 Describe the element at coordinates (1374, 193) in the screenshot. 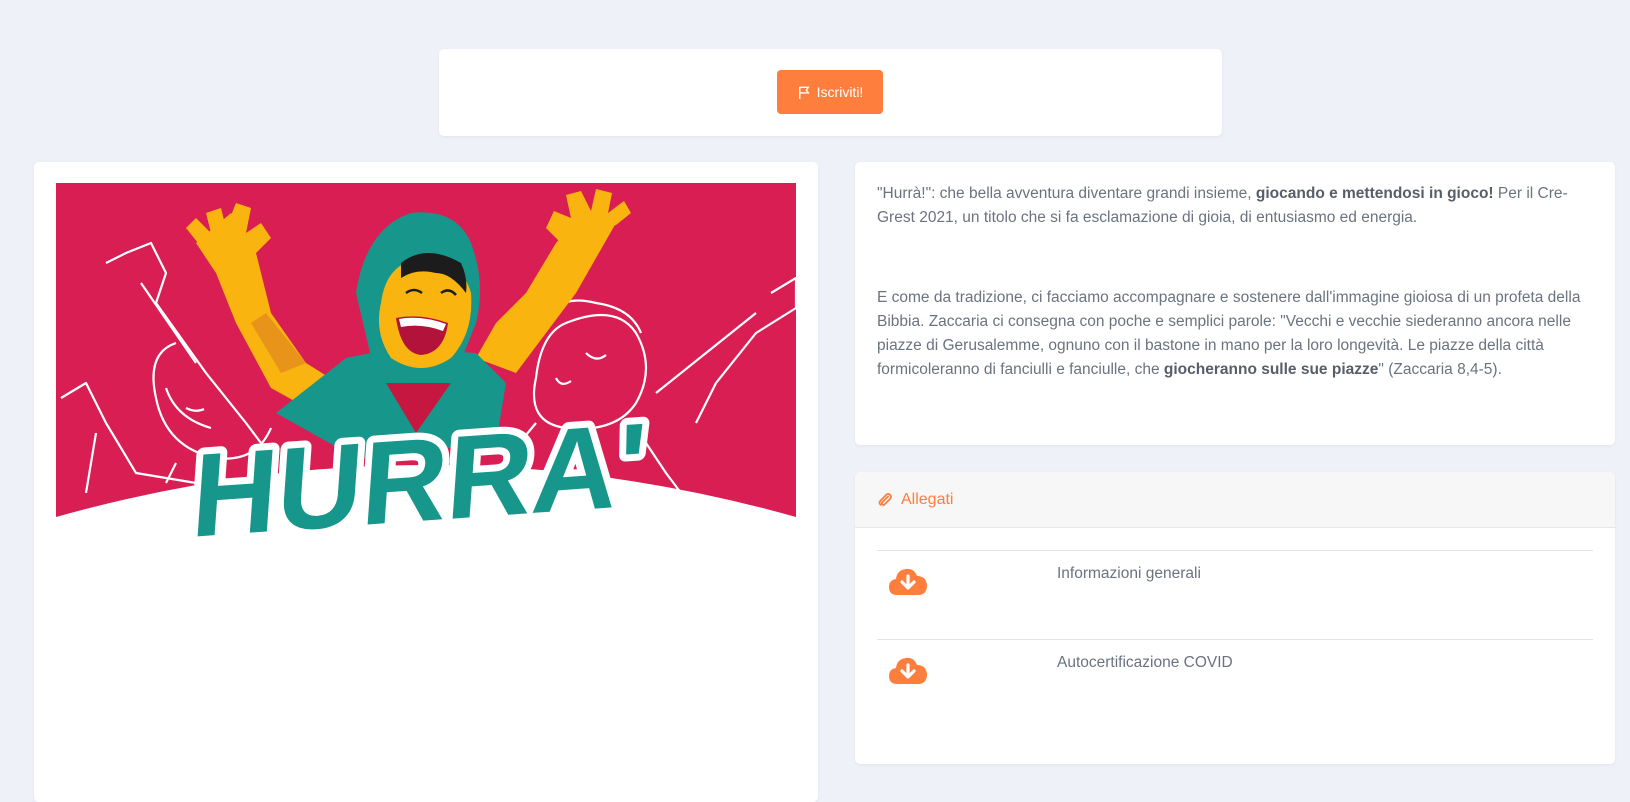

I see `description-bold-span: giocando e mettendosi in gioco!` at that location.